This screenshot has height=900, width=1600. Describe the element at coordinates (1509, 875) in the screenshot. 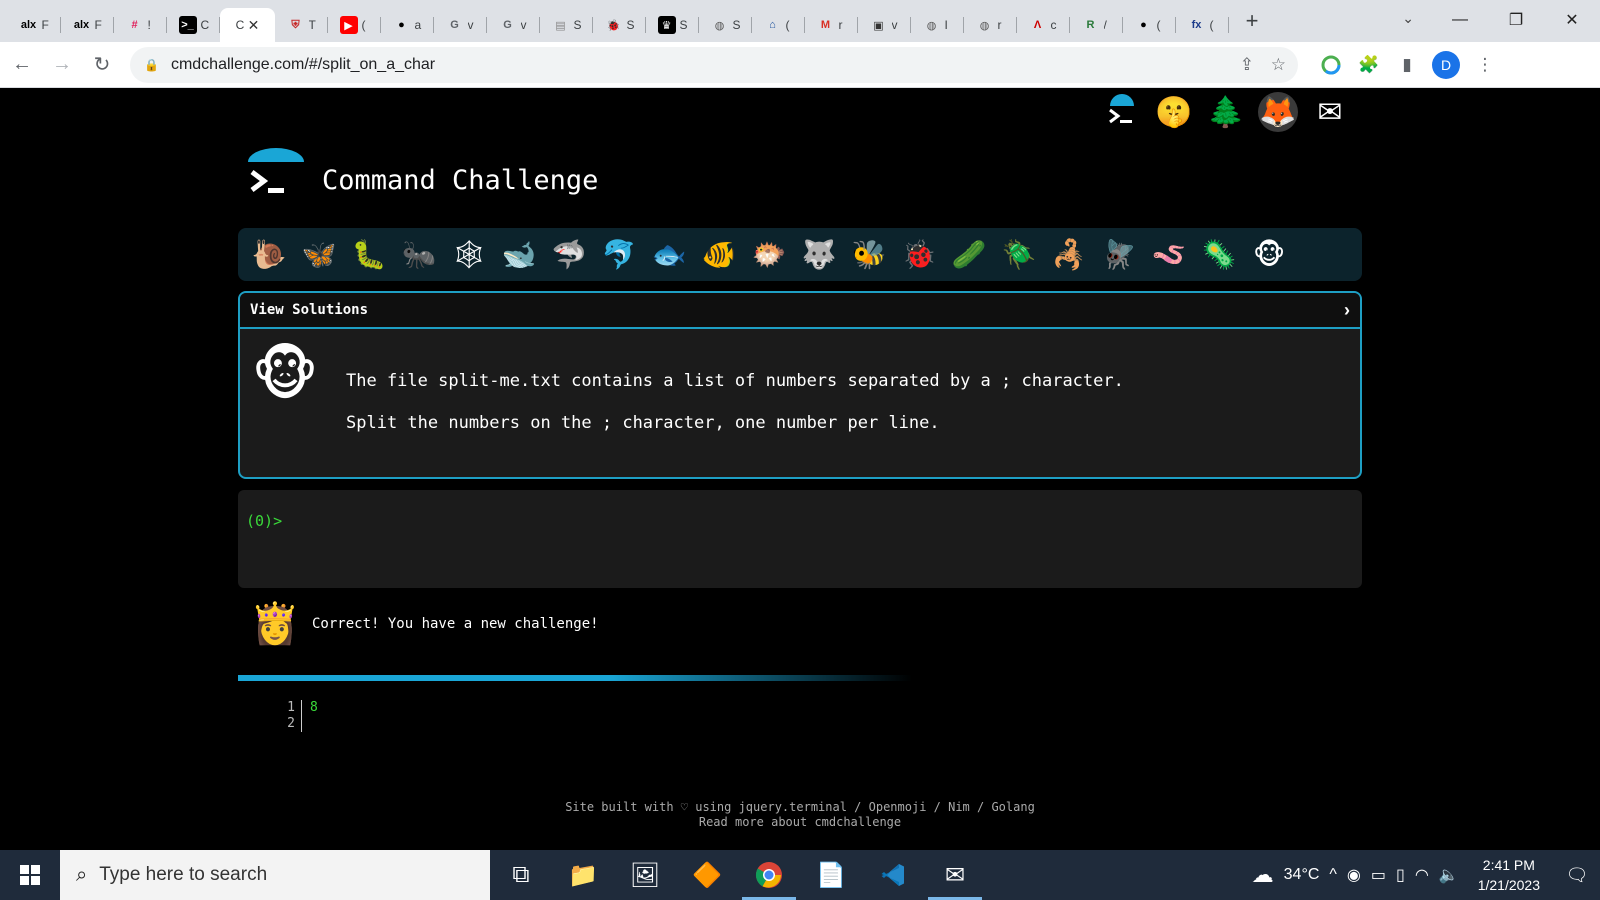

I see `clock: 2:41 PM 1/21/2023` at that location.